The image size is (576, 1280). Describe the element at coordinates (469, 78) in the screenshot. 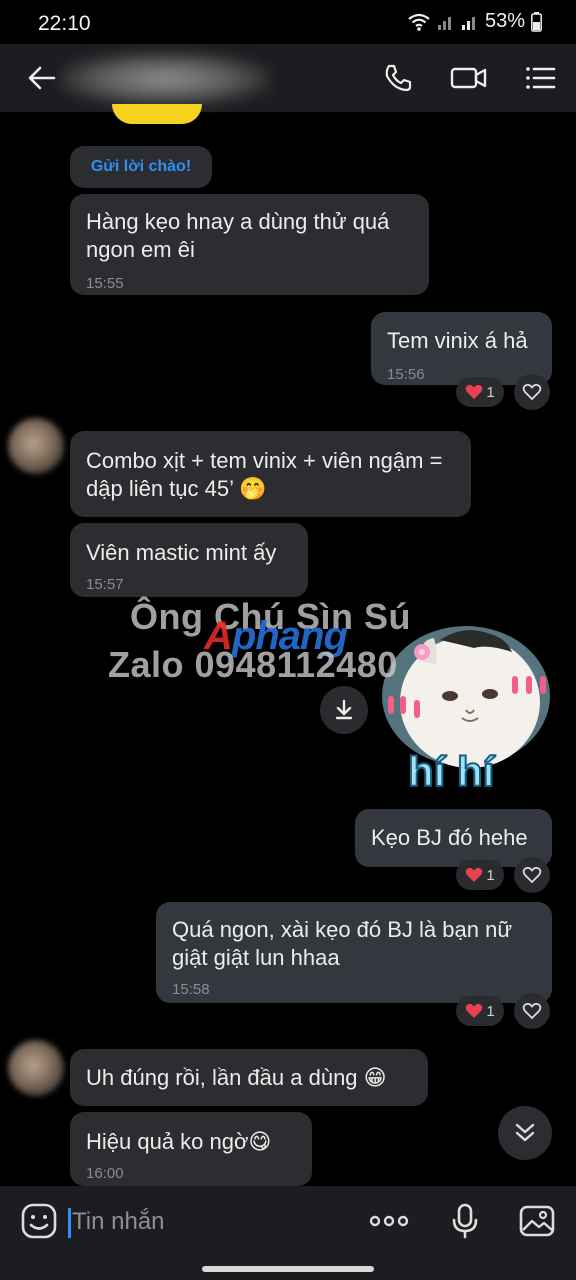

I see `video-icon` at that location.